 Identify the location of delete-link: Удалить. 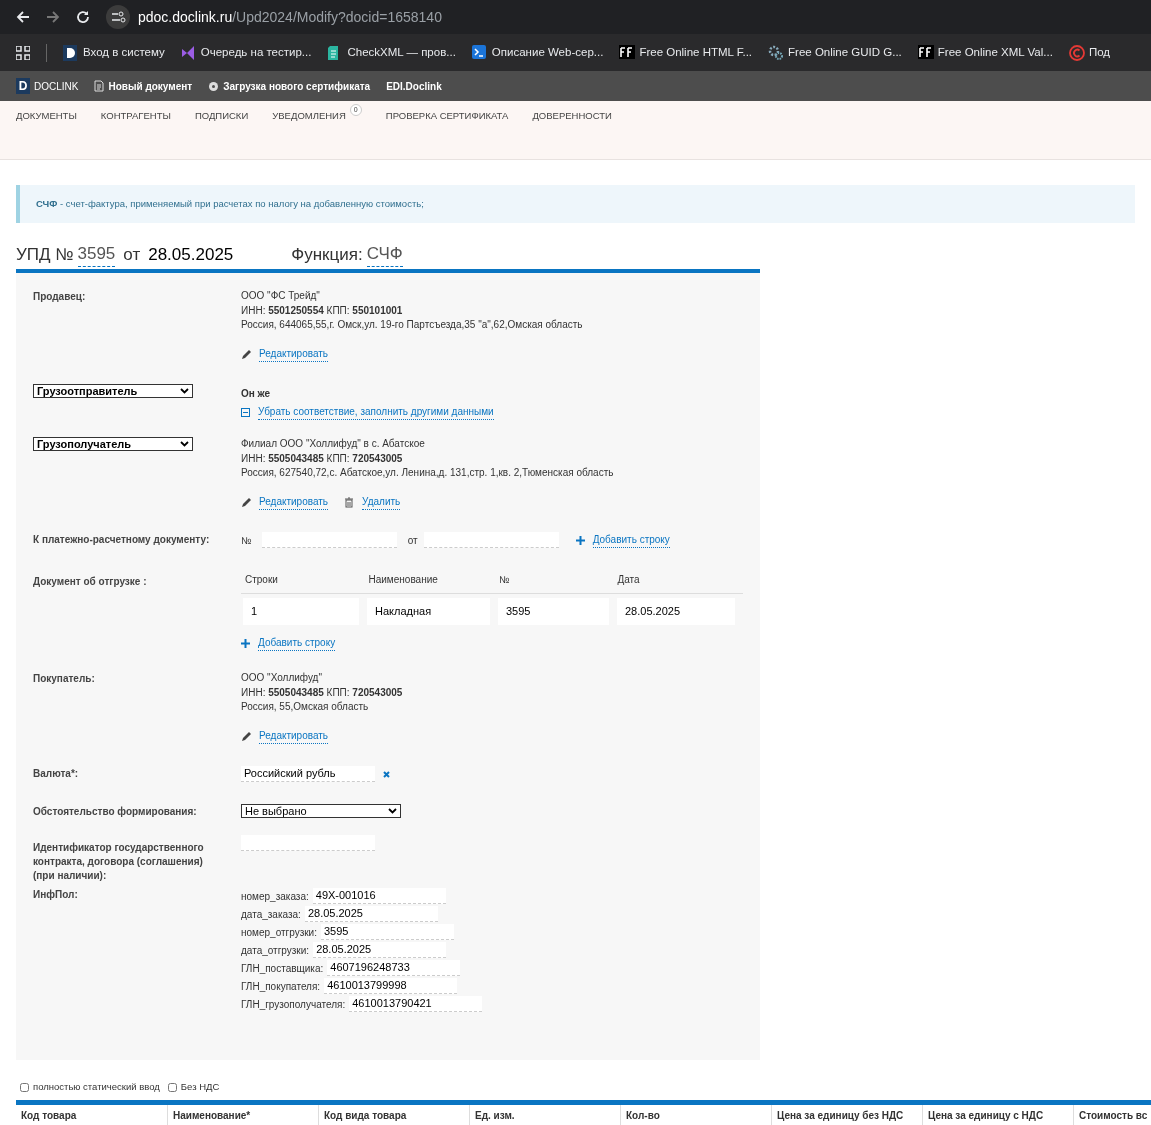
(381, 502).